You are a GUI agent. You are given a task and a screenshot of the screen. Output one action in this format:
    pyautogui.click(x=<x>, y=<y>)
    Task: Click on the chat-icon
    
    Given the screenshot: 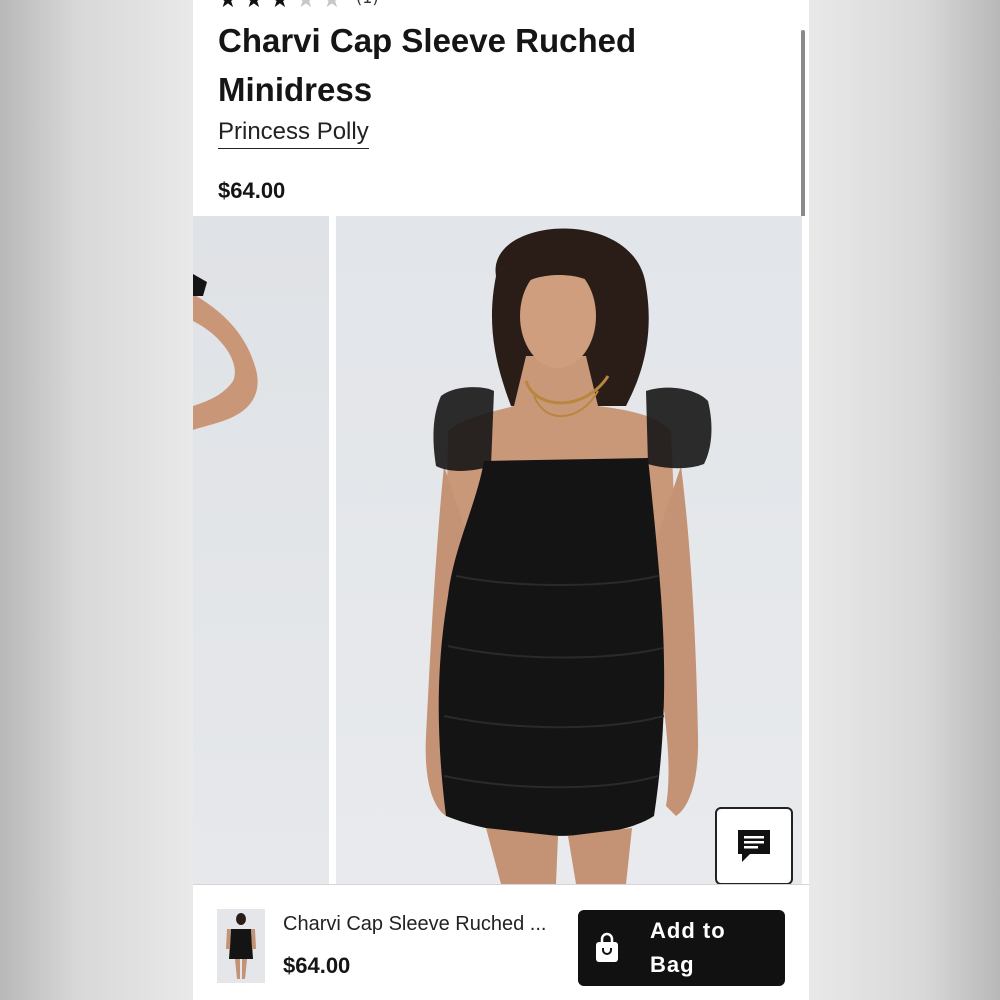 What is the action you would take?
    pyautogui.click(x=754, y=846)
    